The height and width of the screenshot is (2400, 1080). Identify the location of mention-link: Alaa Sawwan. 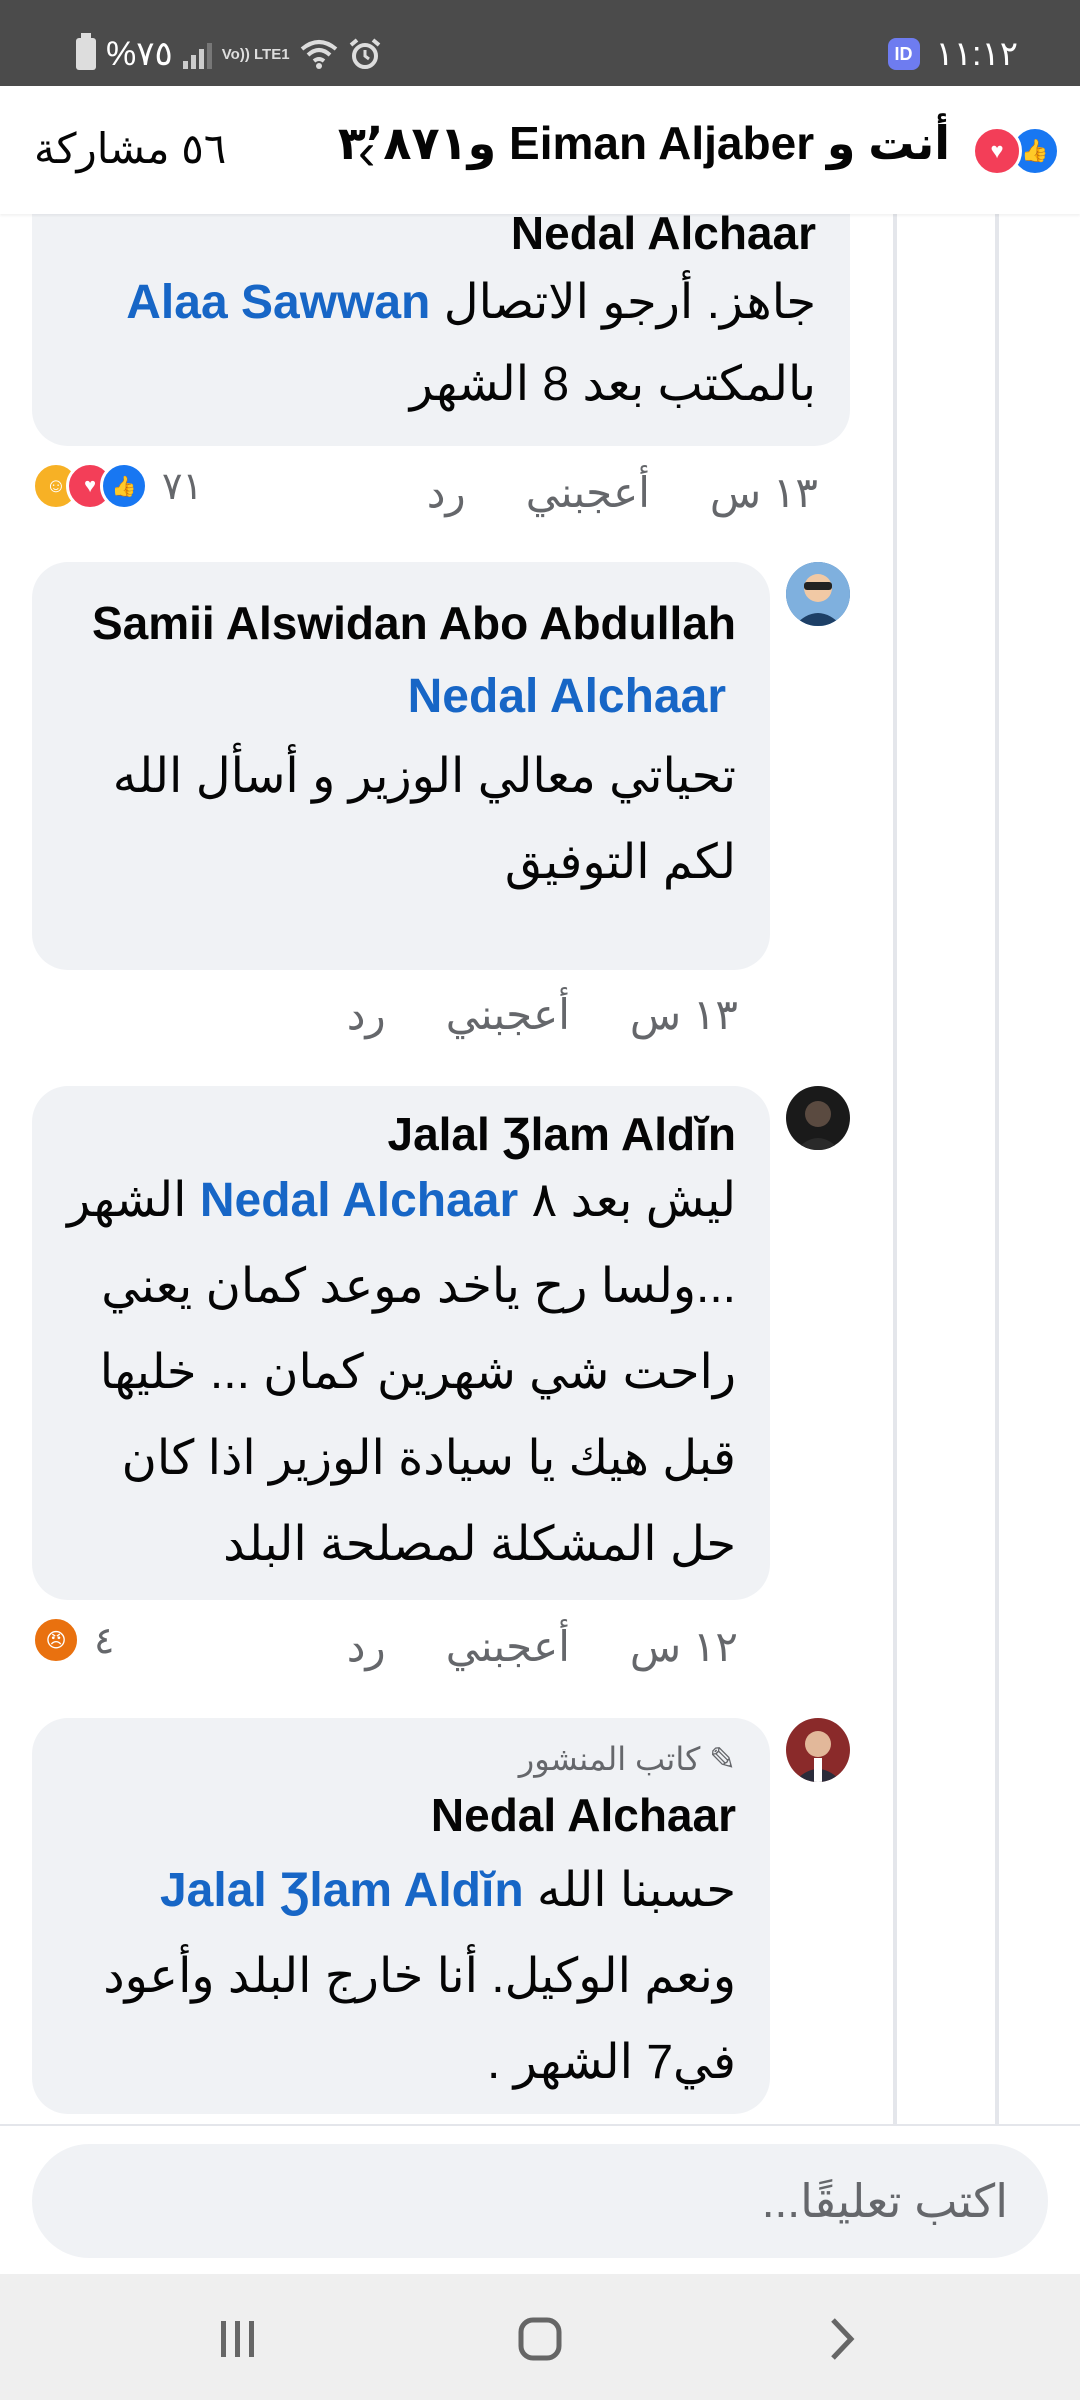
(278, 302).